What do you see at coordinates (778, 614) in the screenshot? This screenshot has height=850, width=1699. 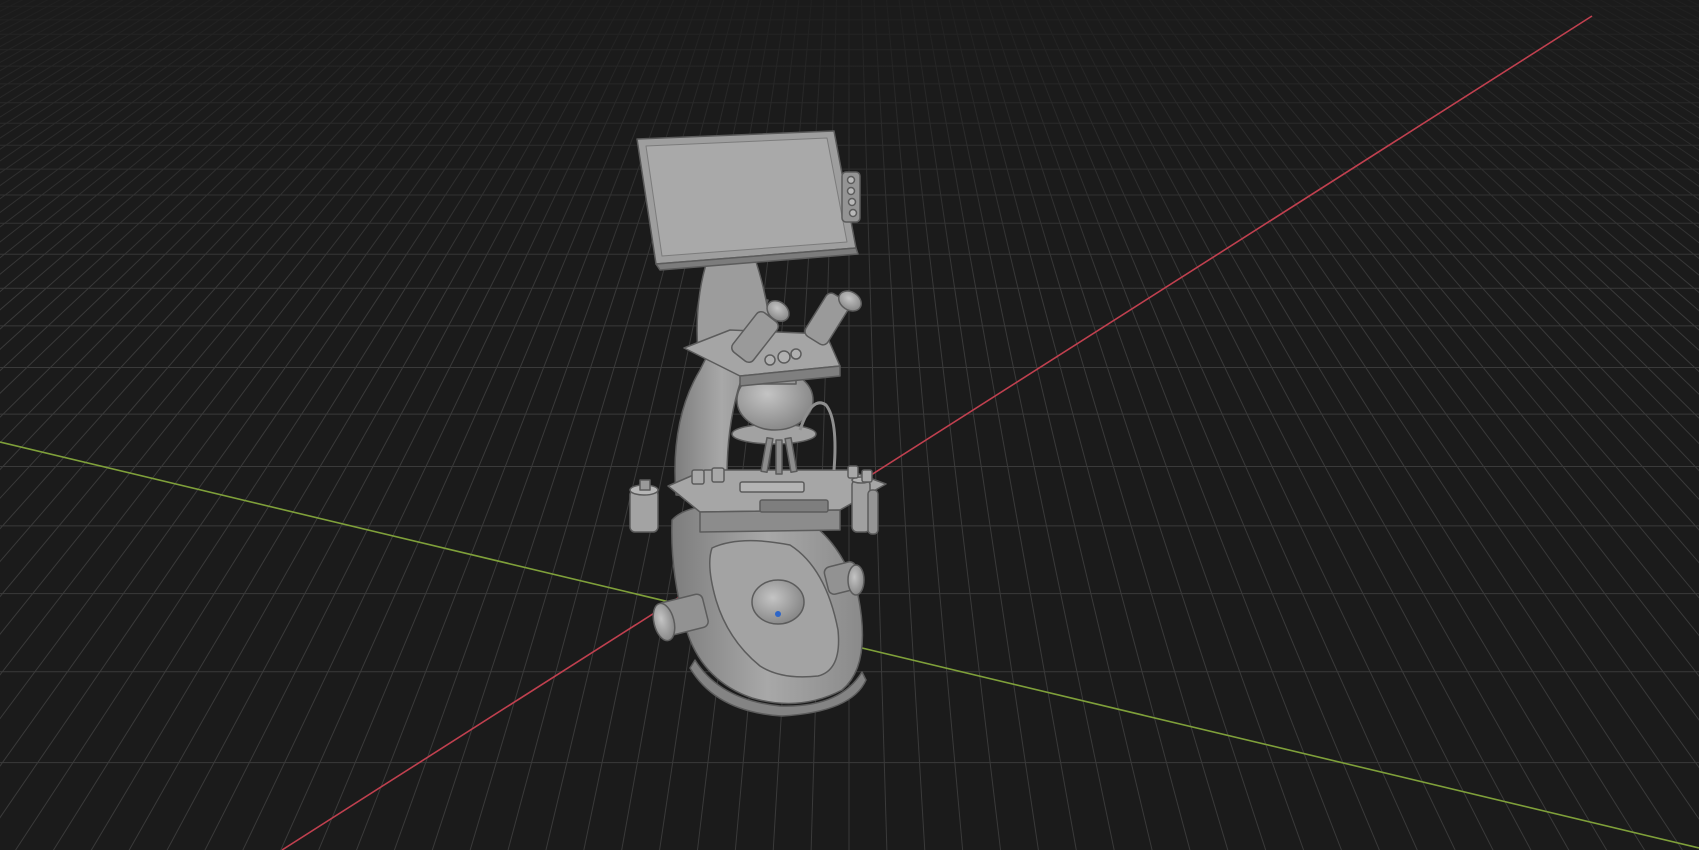 I see `status-indicator-dot` at bounding box center [778, 614].